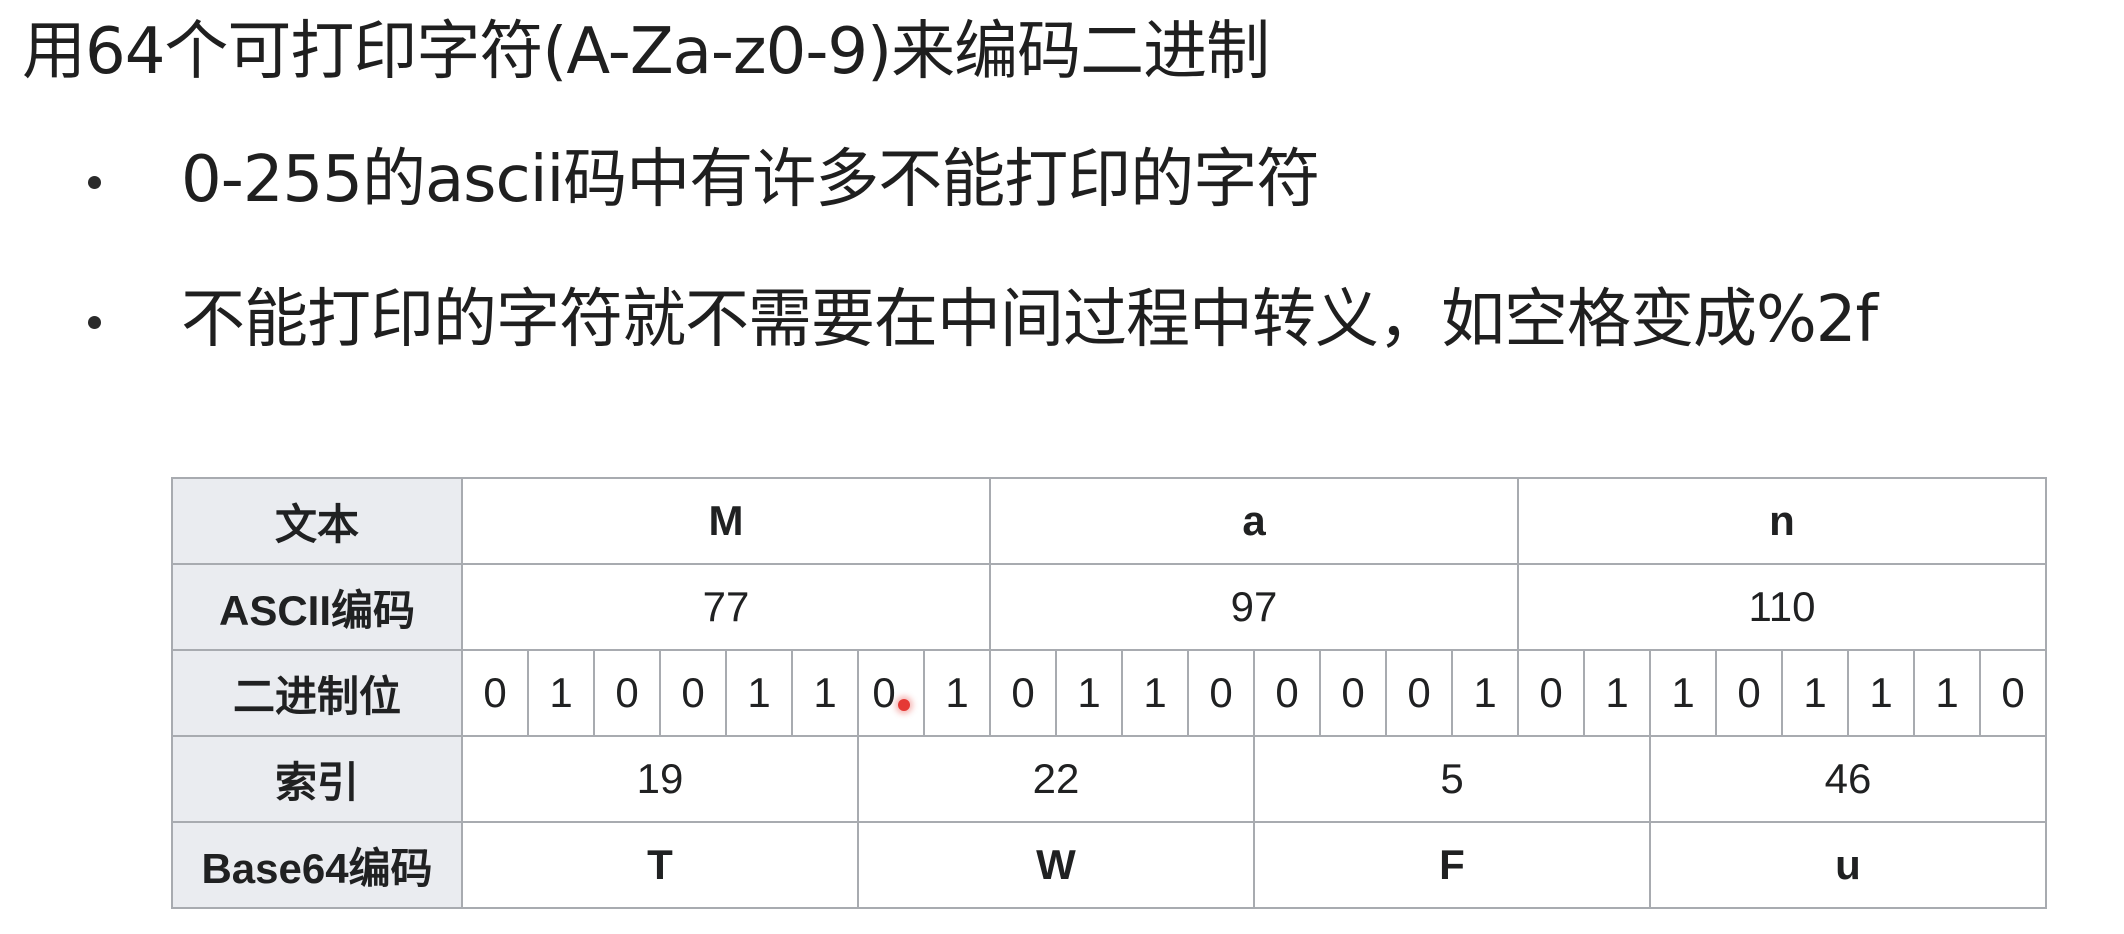 This screenshot has width=2124, height=934. Describe the element at coordinates (903, 705) in the screenshot. I see `pointer-dot-icon` at that location.